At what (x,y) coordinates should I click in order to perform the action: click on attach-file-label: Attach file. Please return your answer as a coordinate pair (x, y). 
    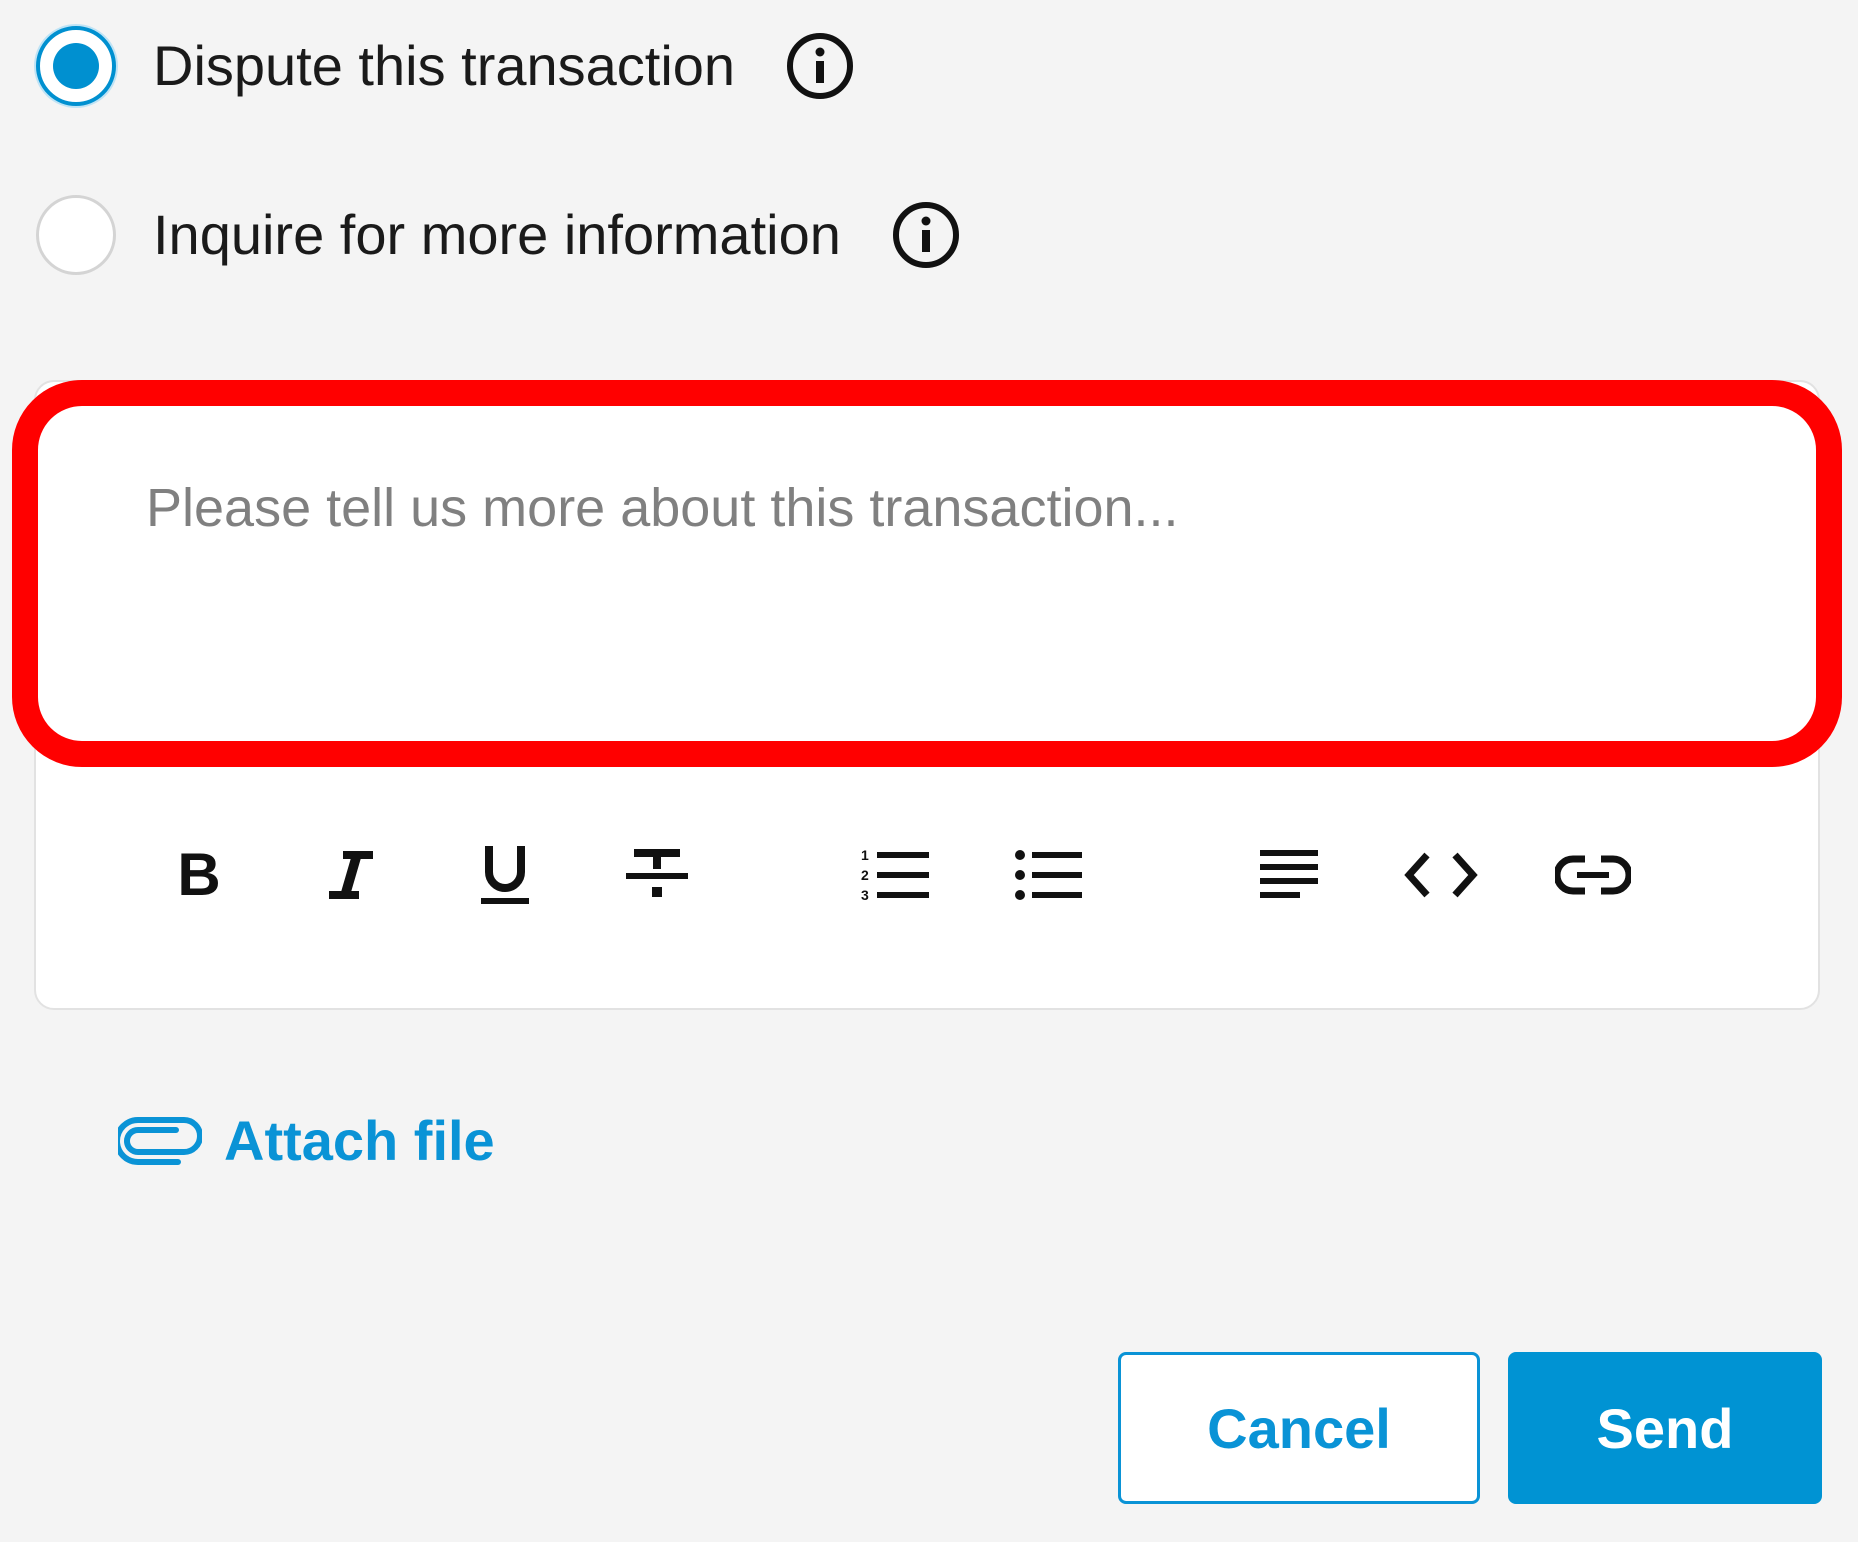
    Looking at the image, I should click on (359, 1140).